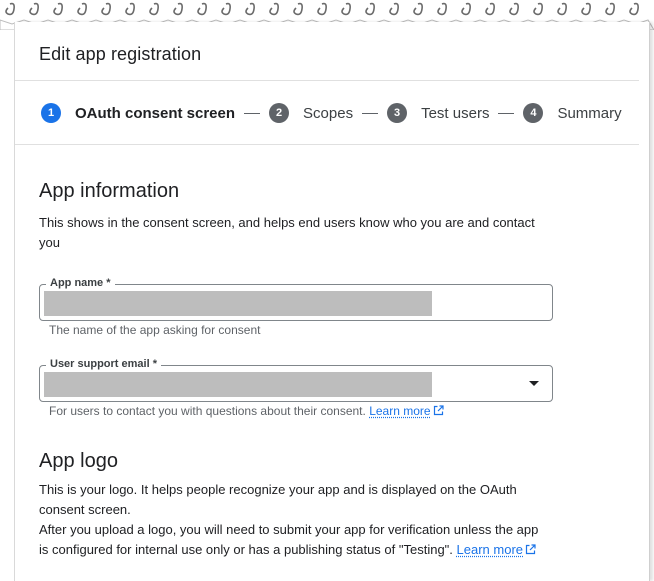 This screenshot has width=654, height=581. Describe the element at coordinates (455, 113) in the screenshot. I see `step-label: Test users` at that location.